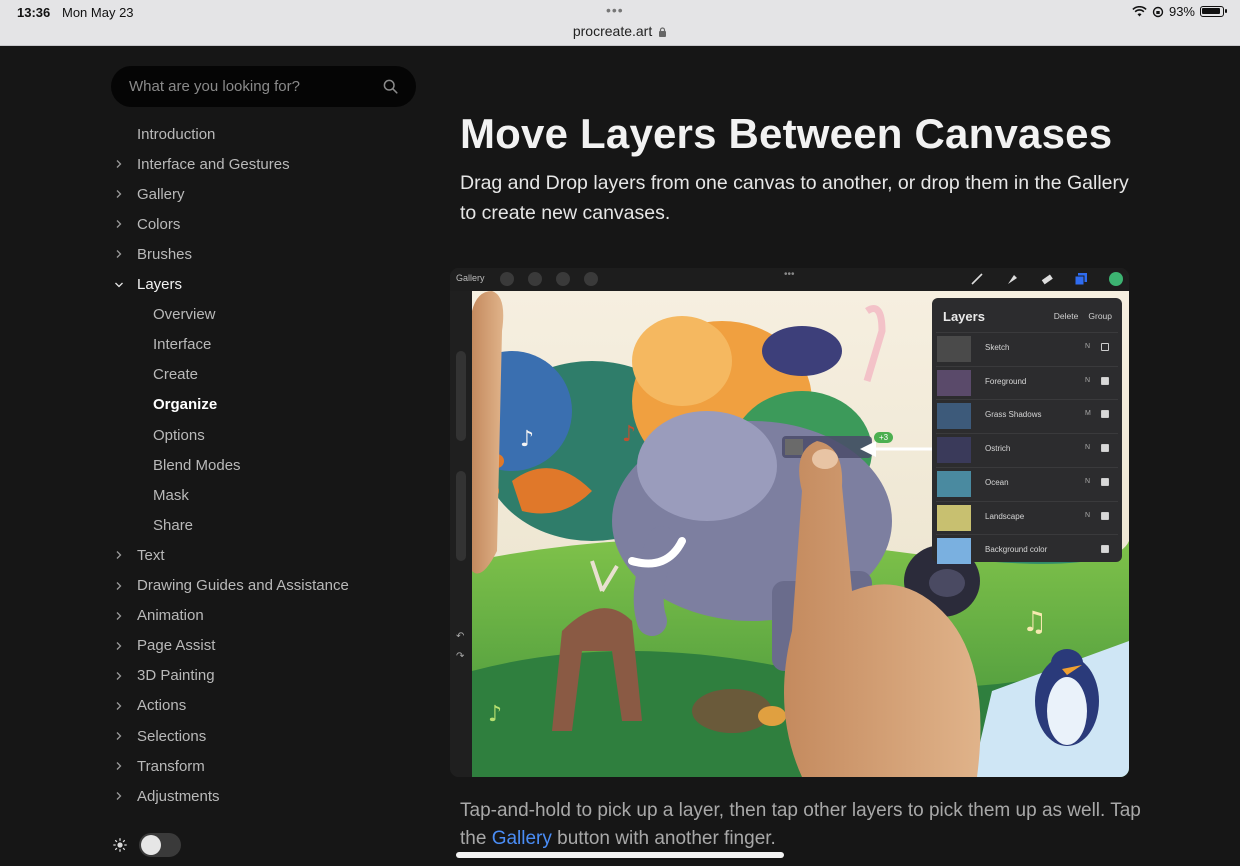 This screenshot has height=866, width=1240. What do you see at coordinates (460, 656) in the screenshot?
I see `redo-icon: ↷` at bounding box center [460, 656].